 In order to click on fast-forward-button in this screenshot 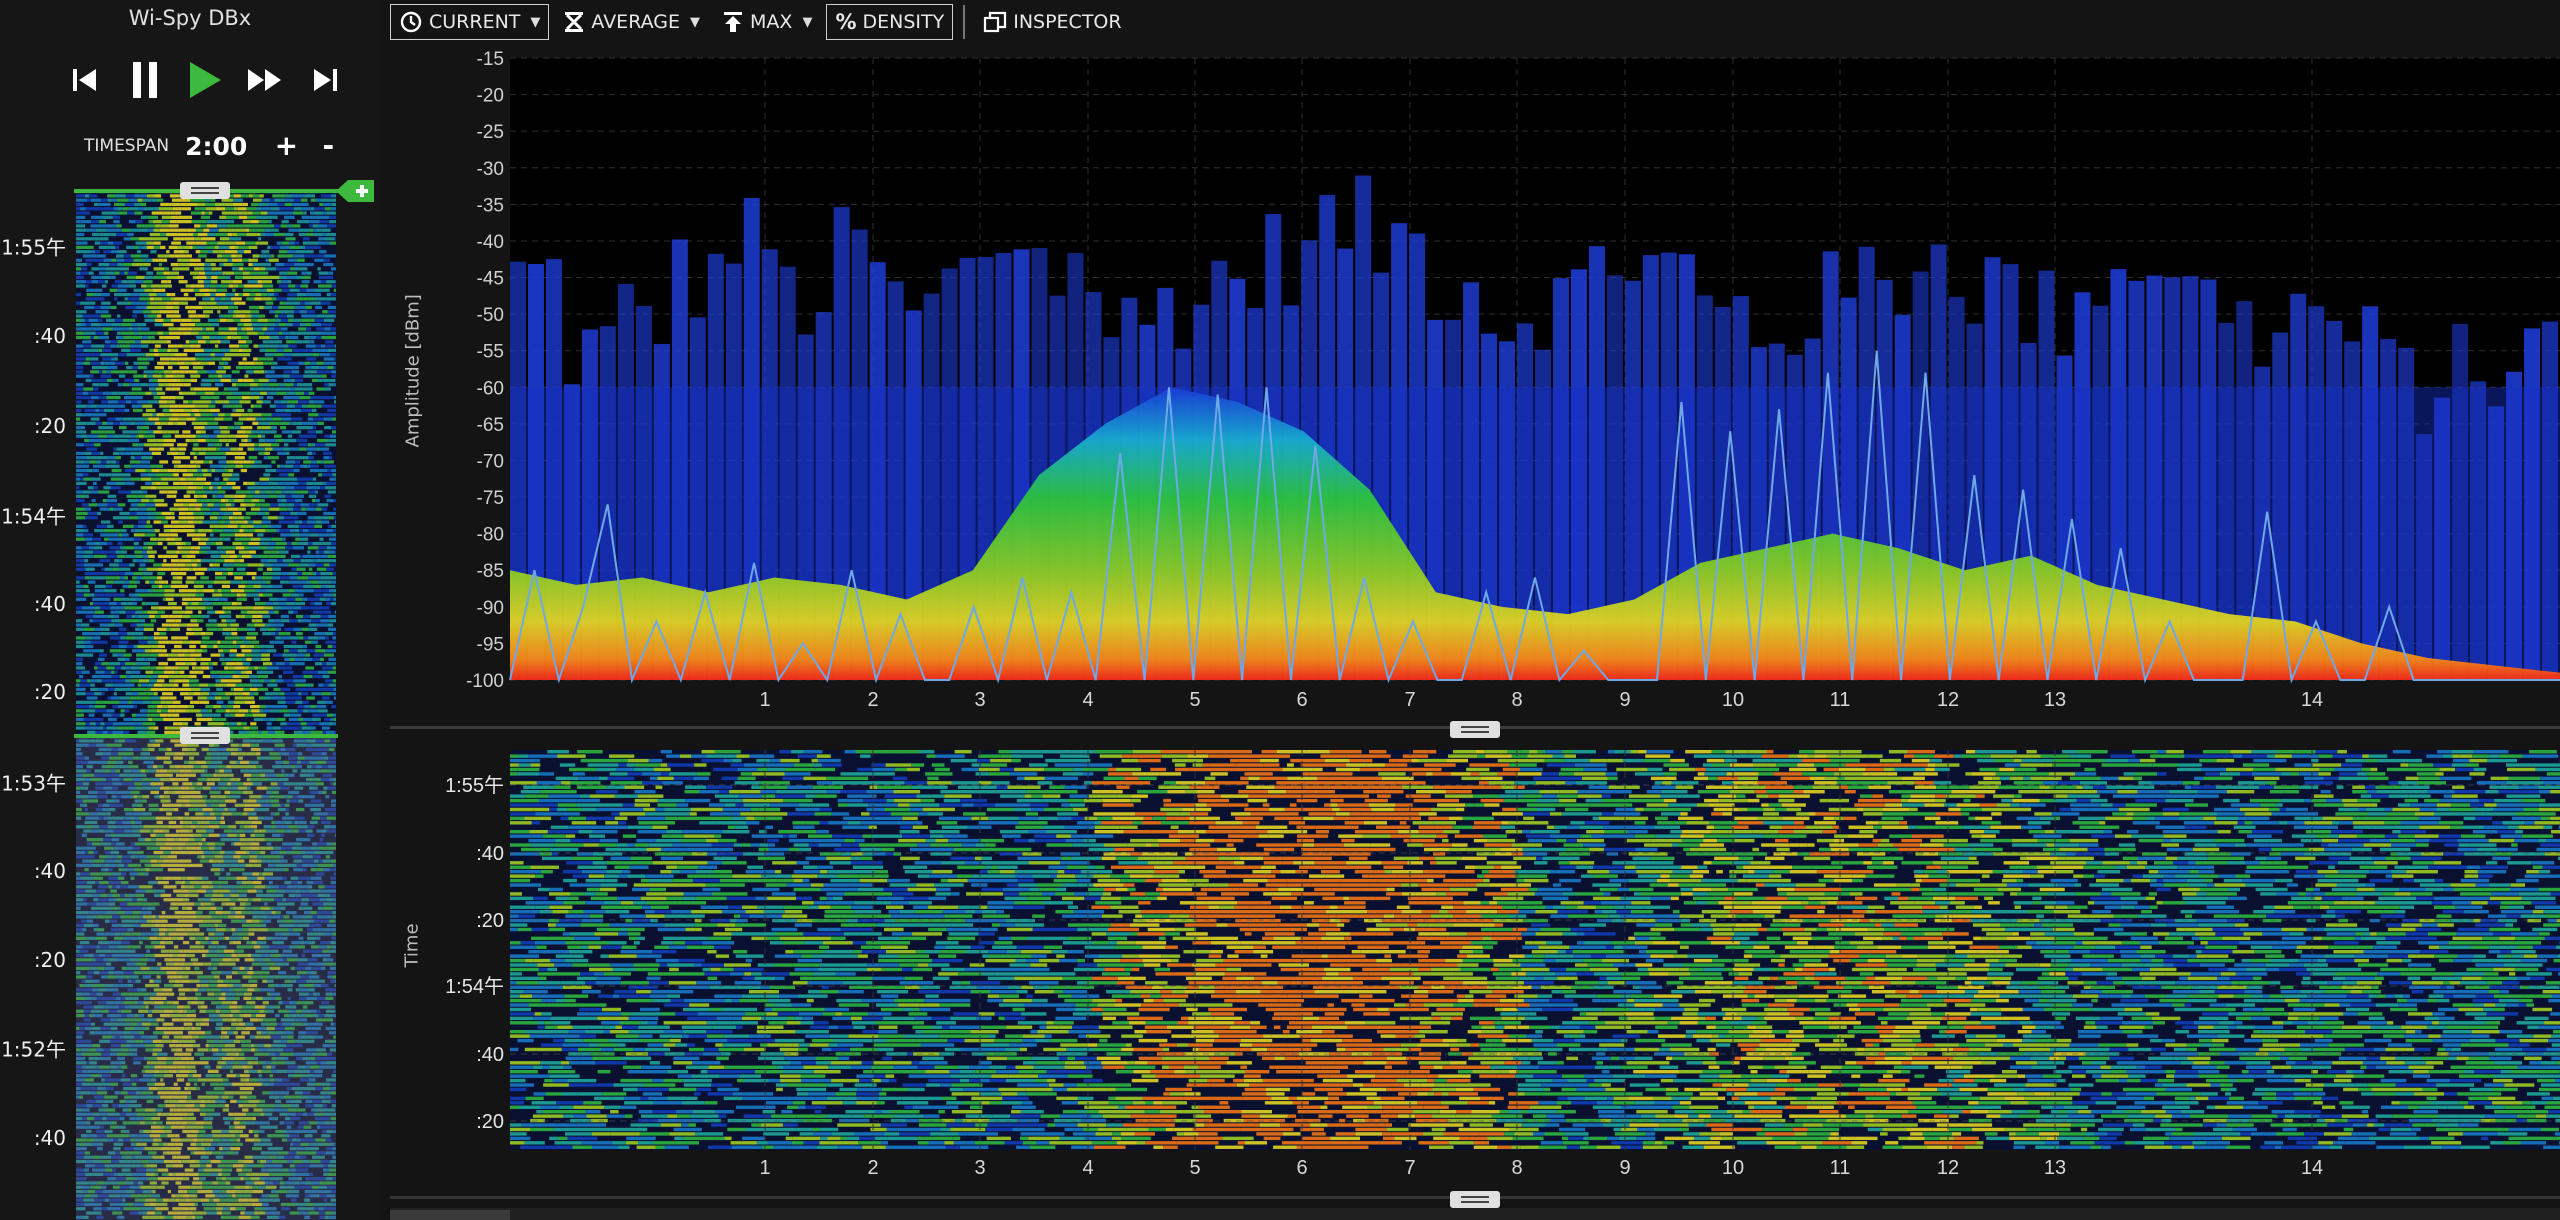, I will do `click(265, 80)`.